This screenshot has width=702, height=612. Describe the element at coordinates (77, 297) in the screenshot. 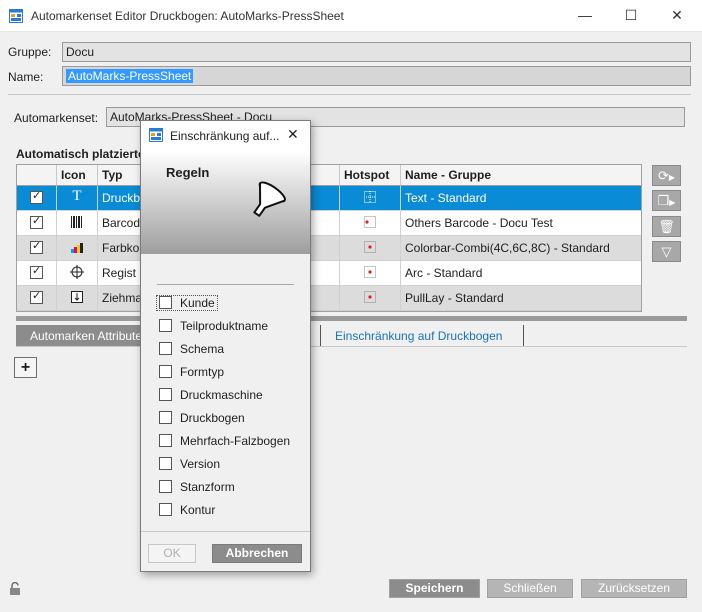

I see `pull-lay-icon` at that location.